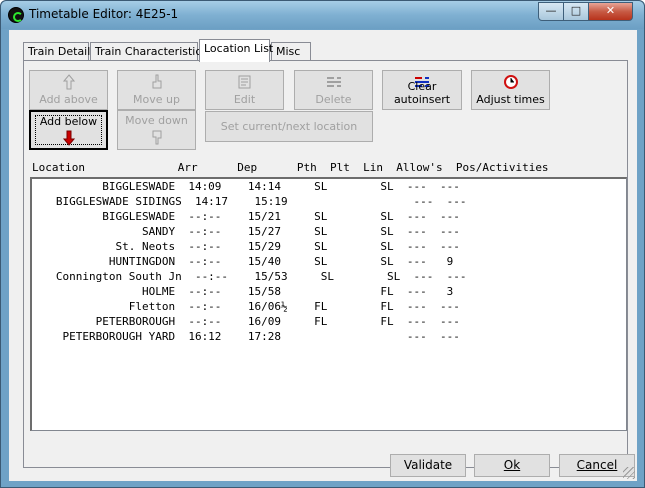 The image size is (645, 488). What do you see at coordinates (59, 51) in the screenshot?
I see `tab-train-details: Train Details` at bounding box center [59, 51].